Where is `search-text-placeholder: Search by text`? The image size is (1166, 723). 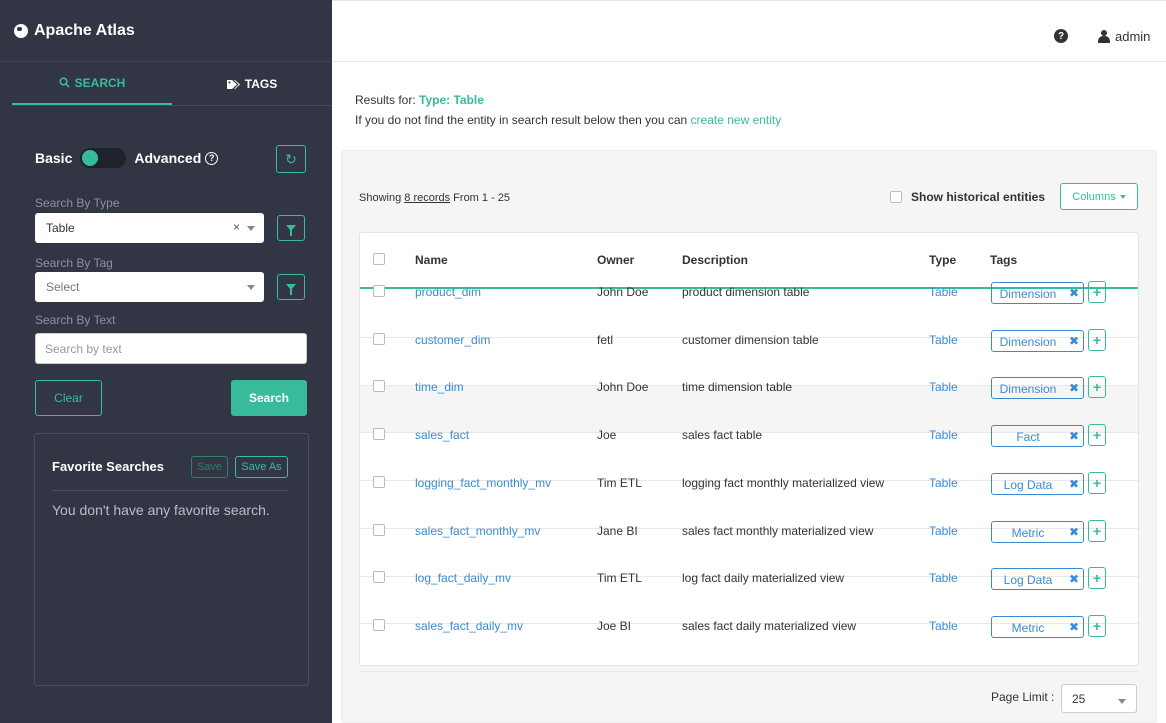
search-text-placeholder: Search by text is located at coordinates (83, 348).